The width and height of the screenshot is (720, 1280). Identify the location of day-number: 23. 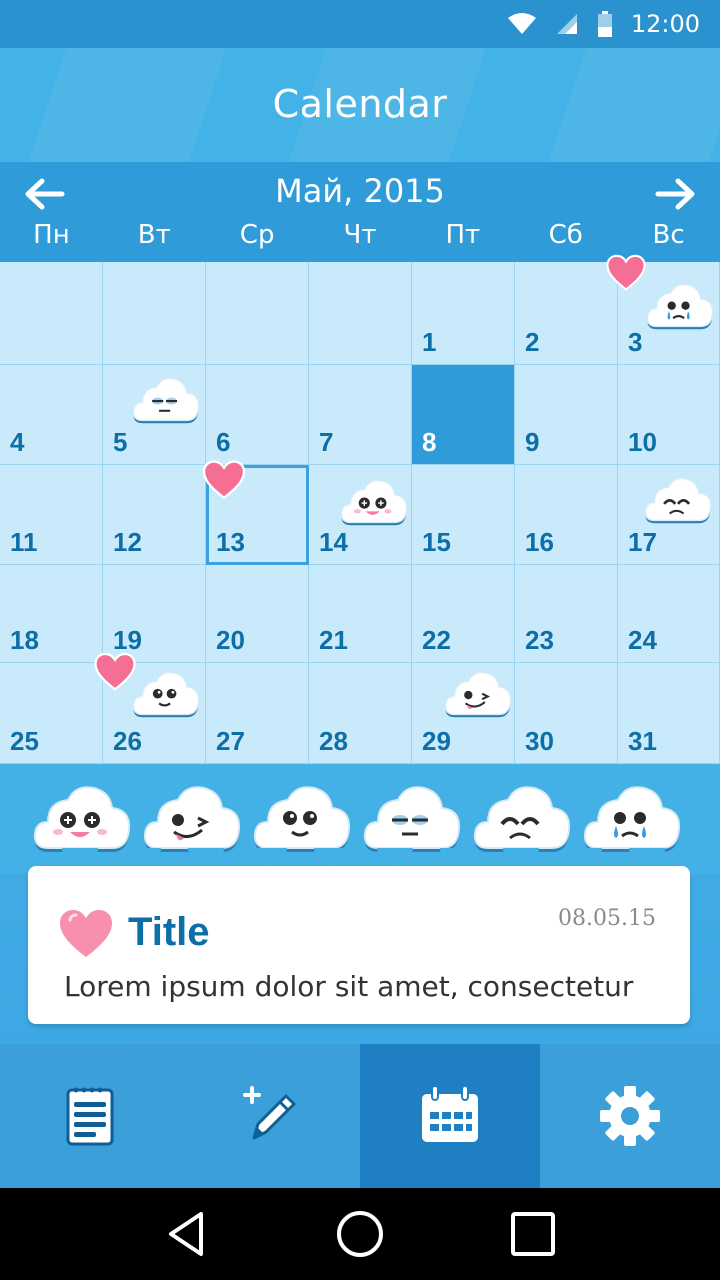
(539, 640).